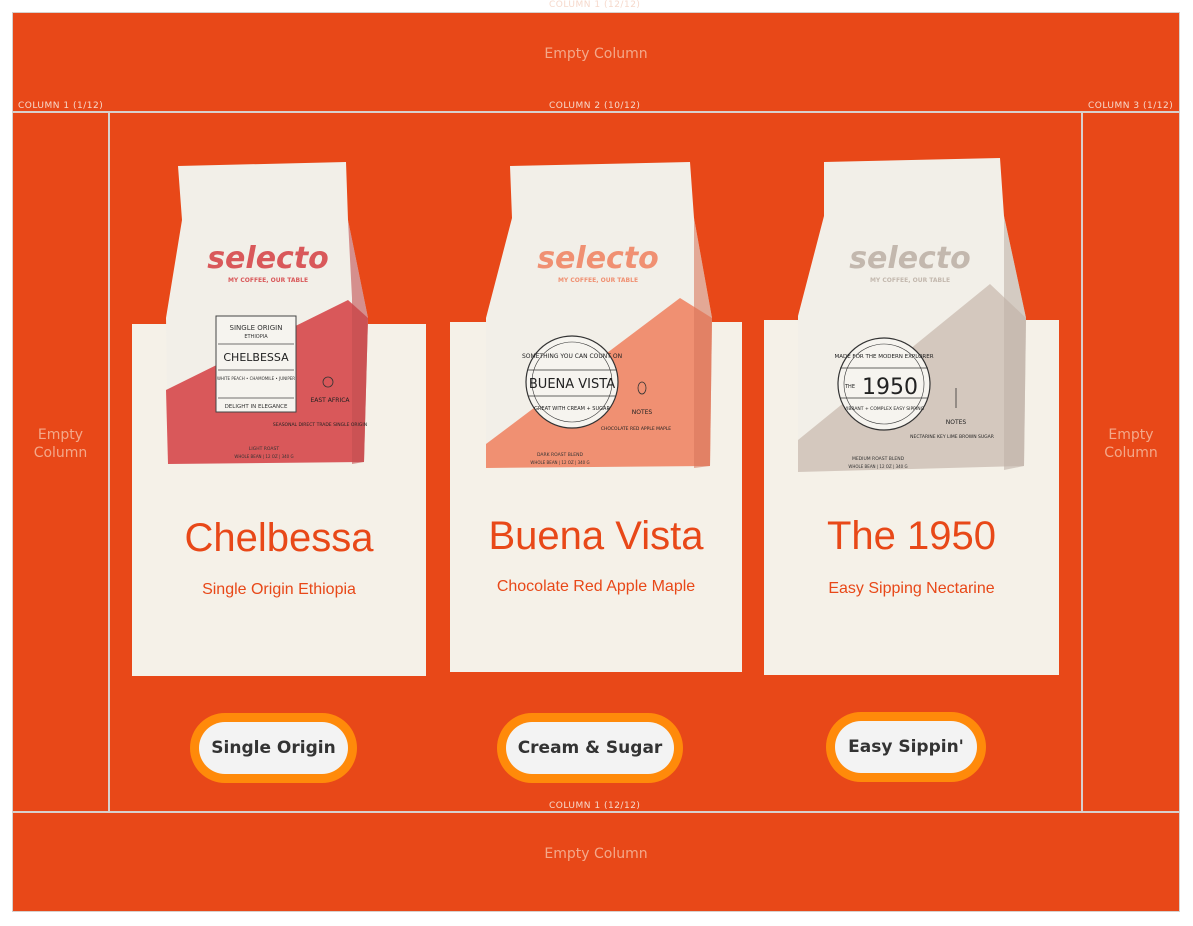 This screenshot has height=926, width=1193. What do you see at coordinates (256, 357) in the screenshot?
I see `bag-label-name: CHELBESSA` at bounding box center [256, 357].